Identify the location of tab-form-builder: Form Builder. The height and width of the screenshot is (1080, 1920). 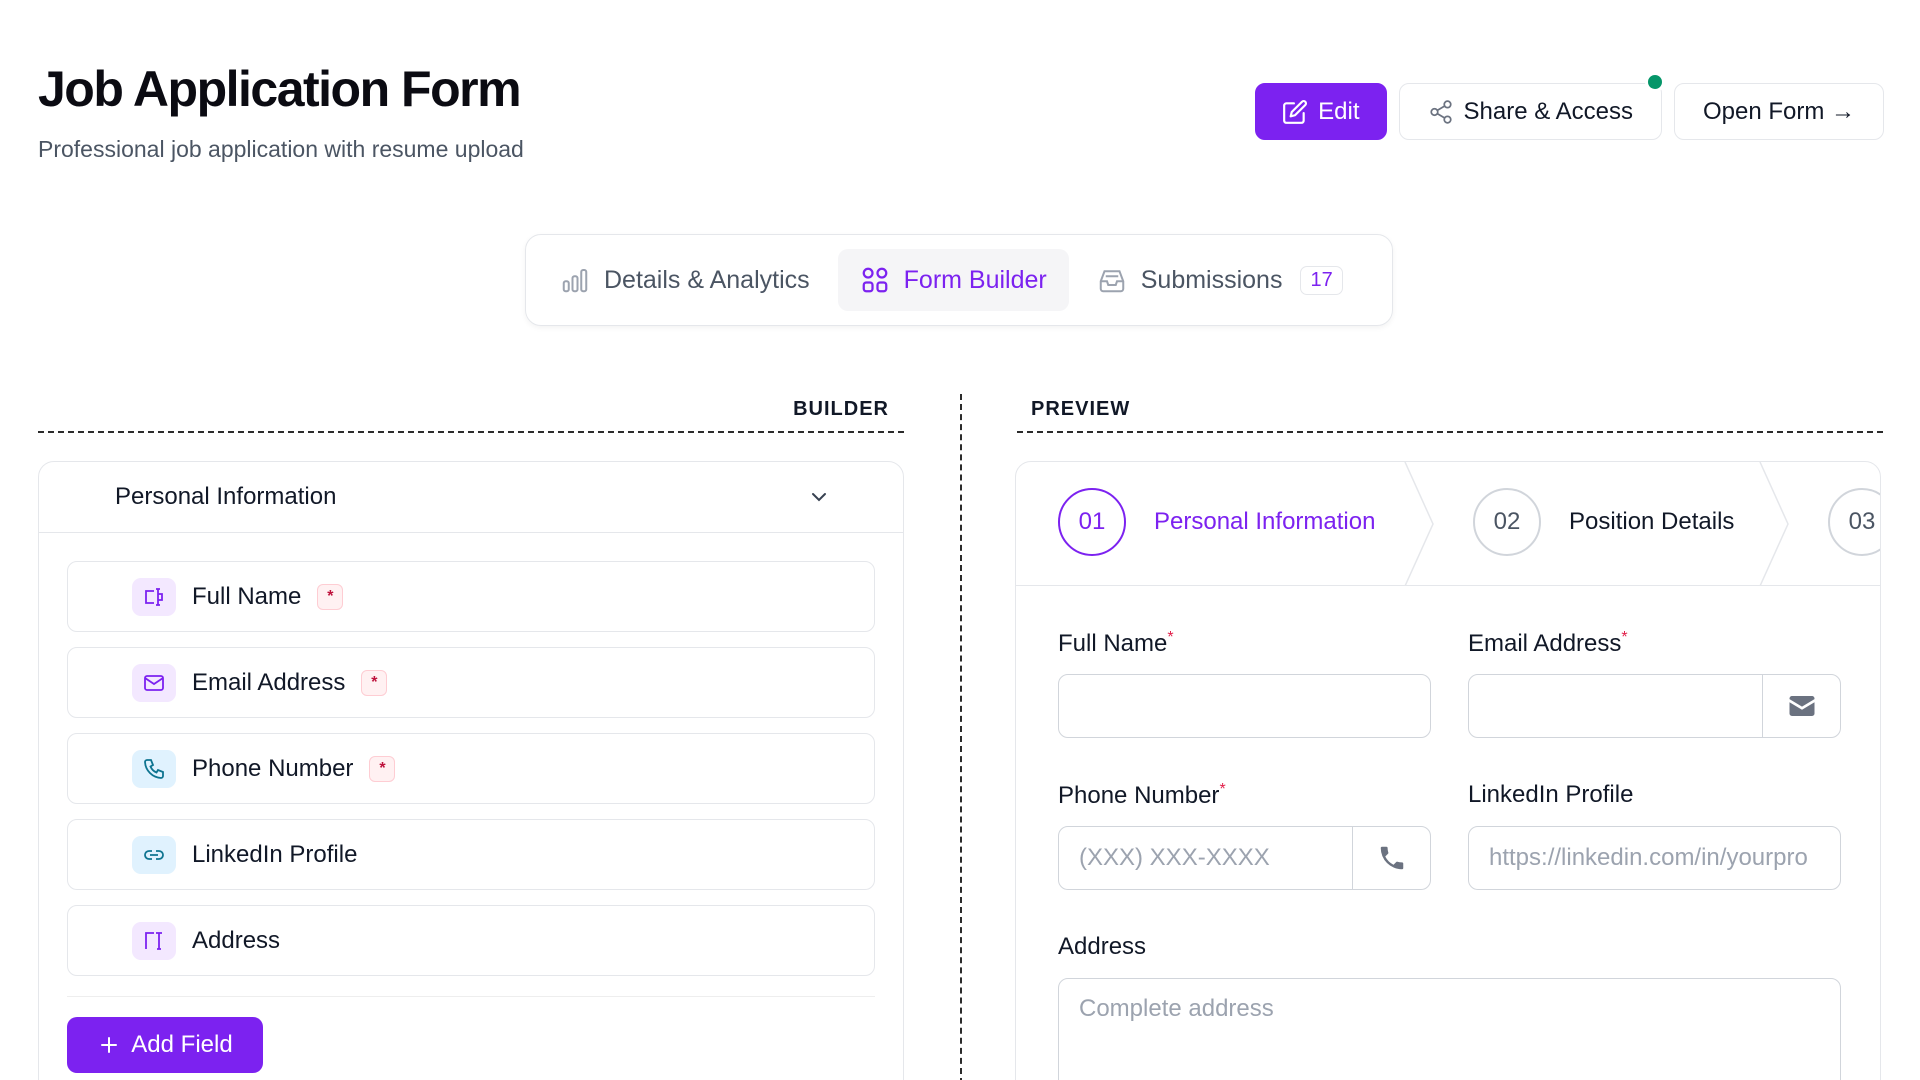
(953, 280).